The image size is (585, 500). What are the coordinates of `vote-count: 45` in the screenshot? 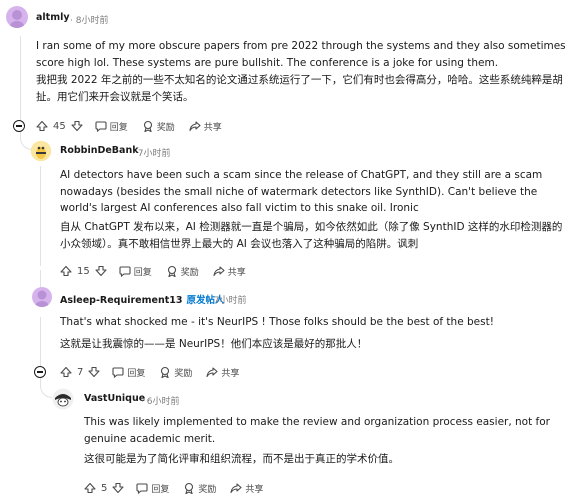 It's located at (59, 126).